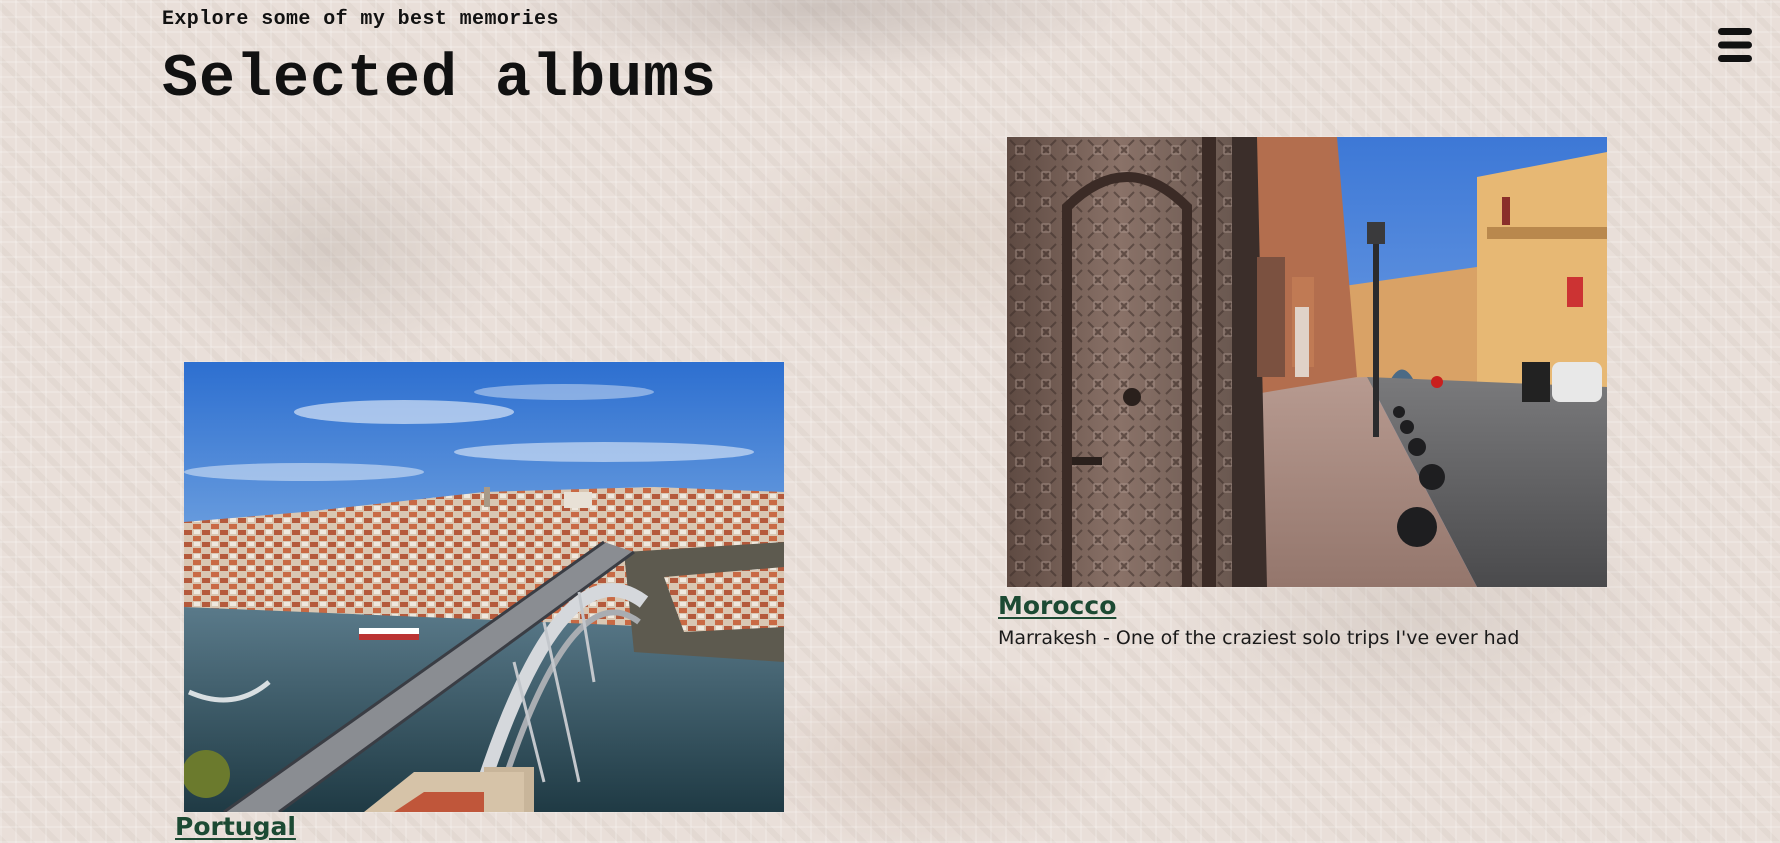  I want to click on page-subtitle: Explore some of my best memories, so click(360, 19).